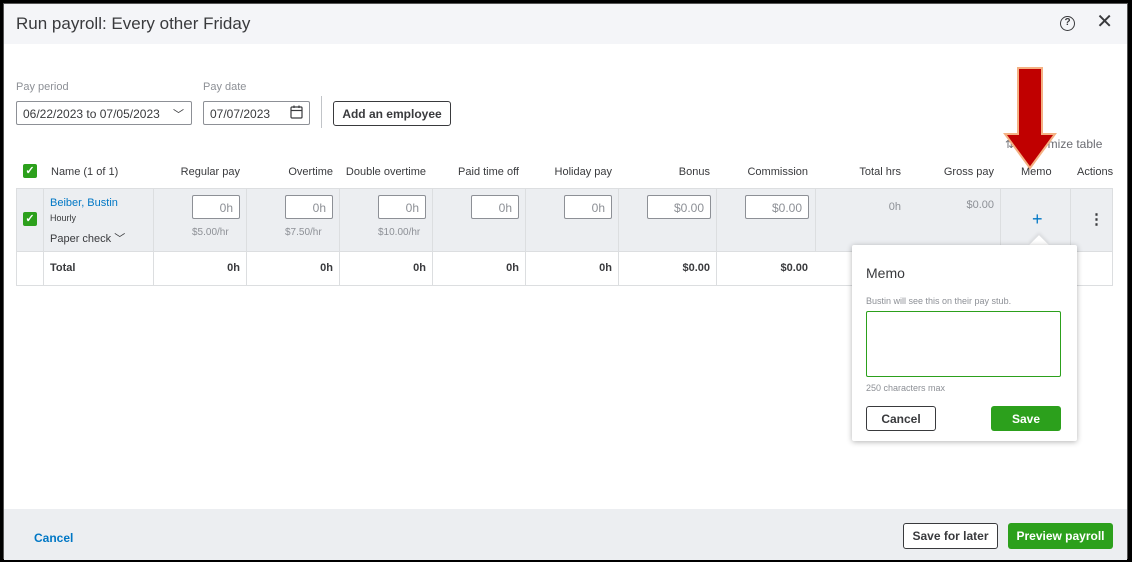 The image size is (1132, 562). I want to click on title-bar: Run payroll: Every other Friday ? ✕, so click(565, 24).